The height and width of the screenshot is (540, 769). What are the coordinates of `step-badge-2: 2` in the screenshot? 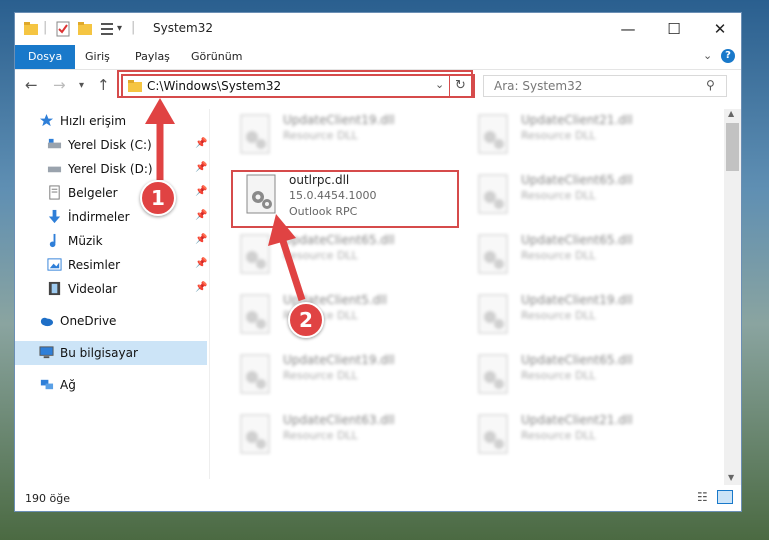 It's located at (306, 320).